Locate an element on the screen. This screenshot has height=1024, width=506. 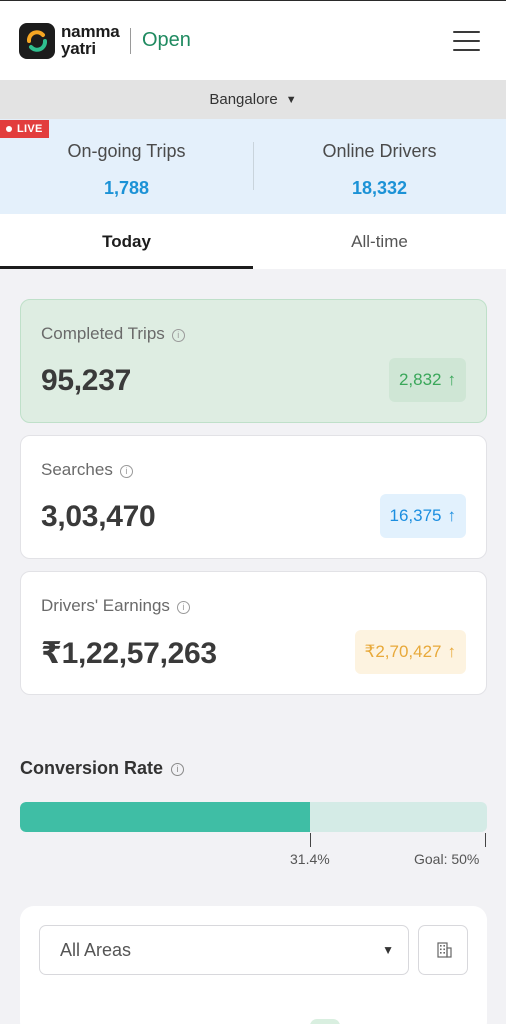
searches-title: Searches i is located at coordinates (87, 470).